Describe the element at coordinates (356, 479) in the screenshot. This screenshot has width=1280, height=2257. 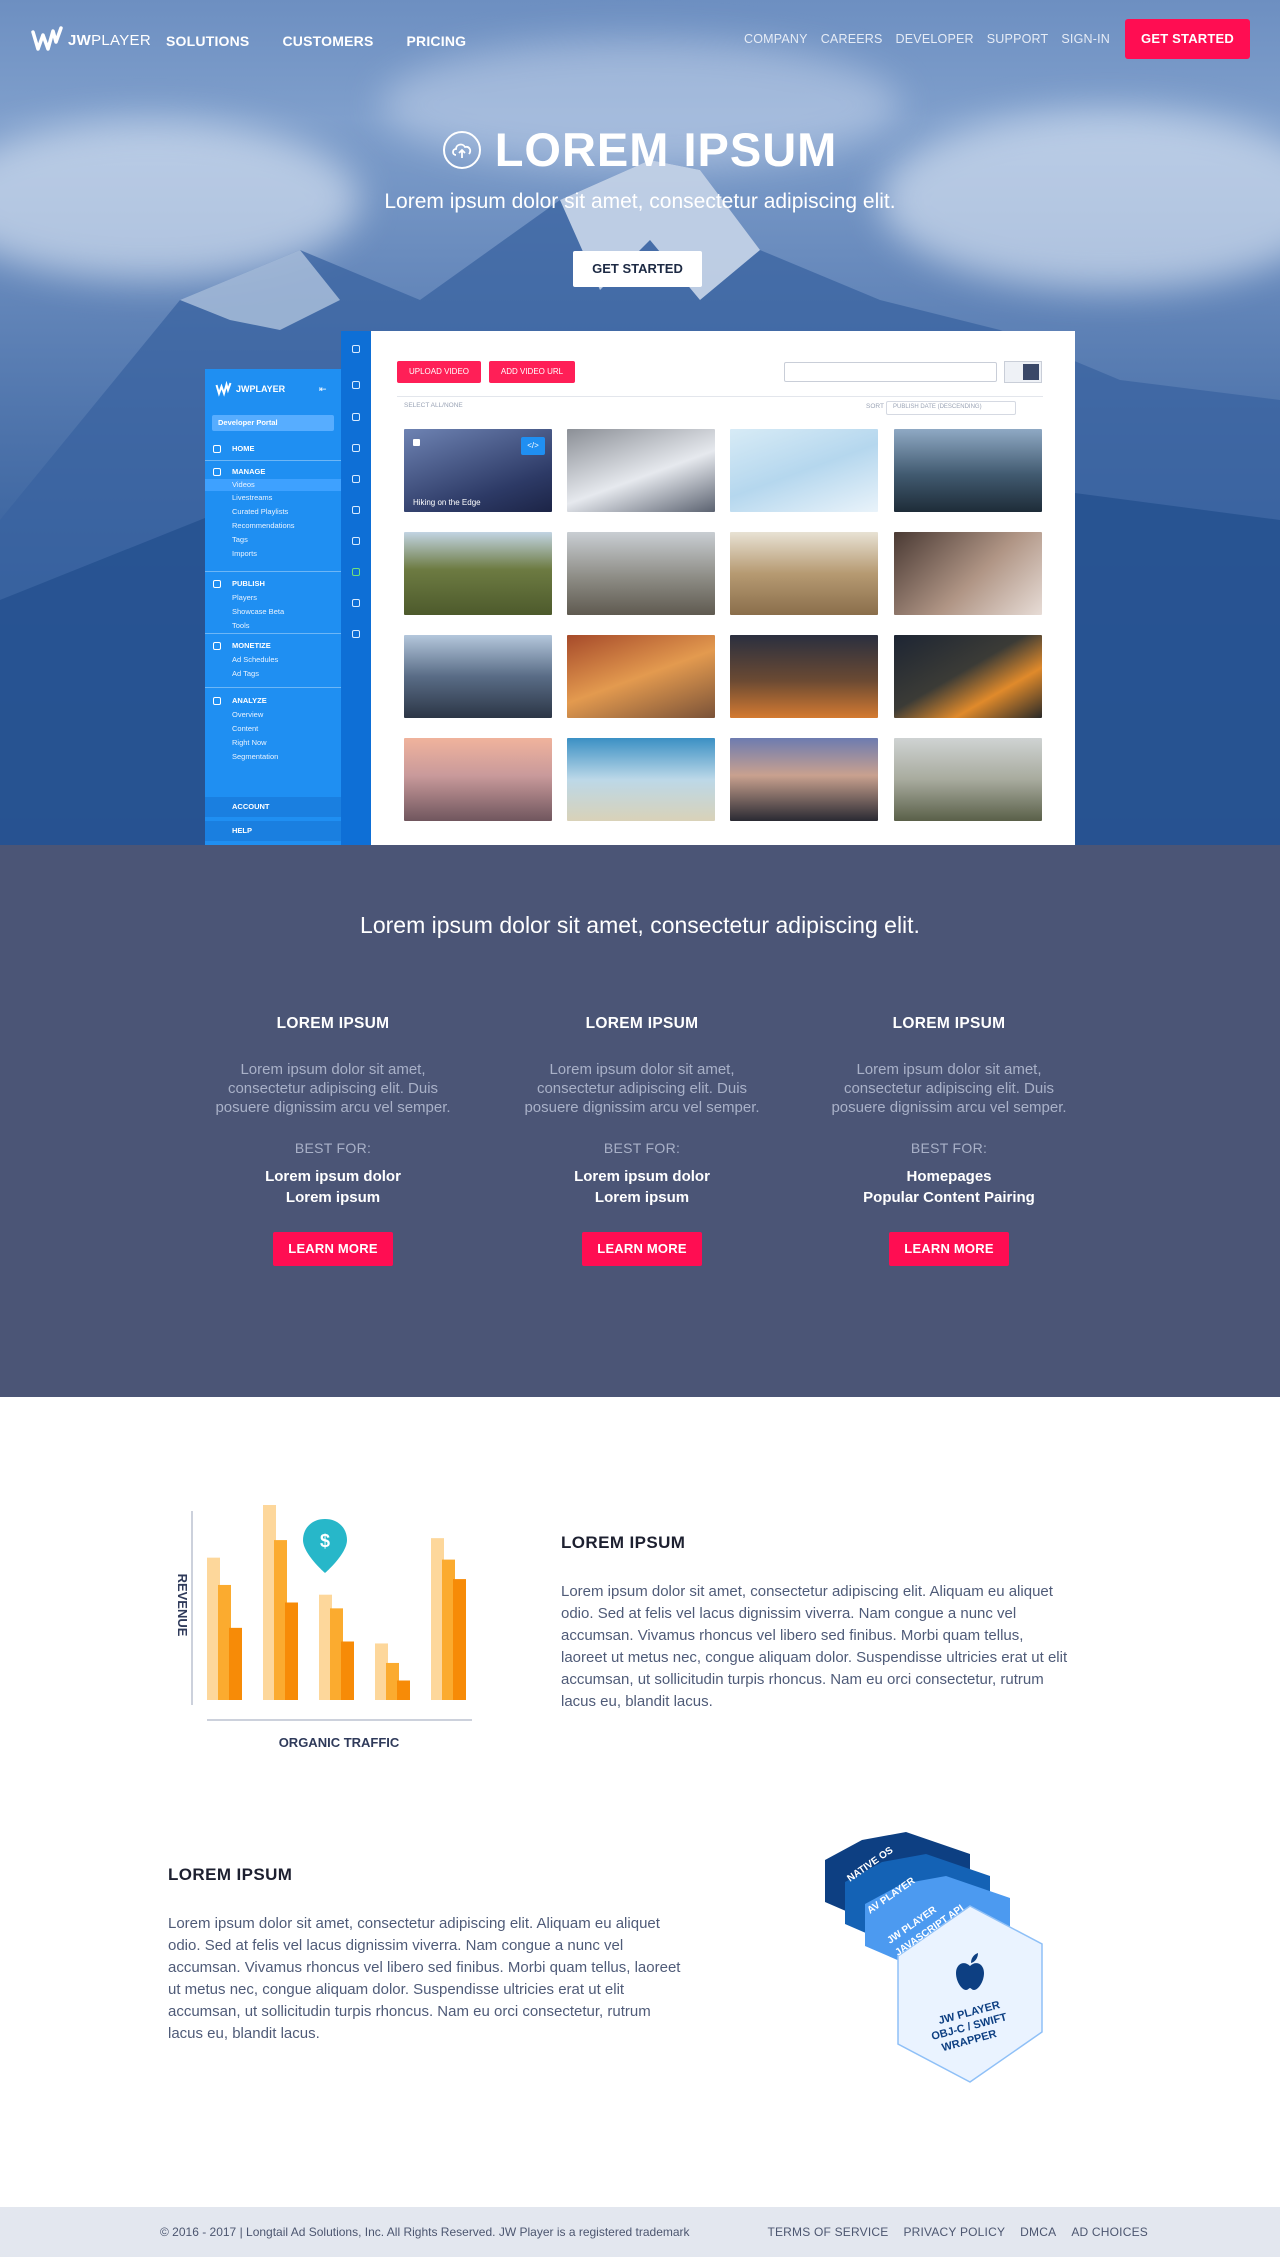
I see `publish-icon` at that location.